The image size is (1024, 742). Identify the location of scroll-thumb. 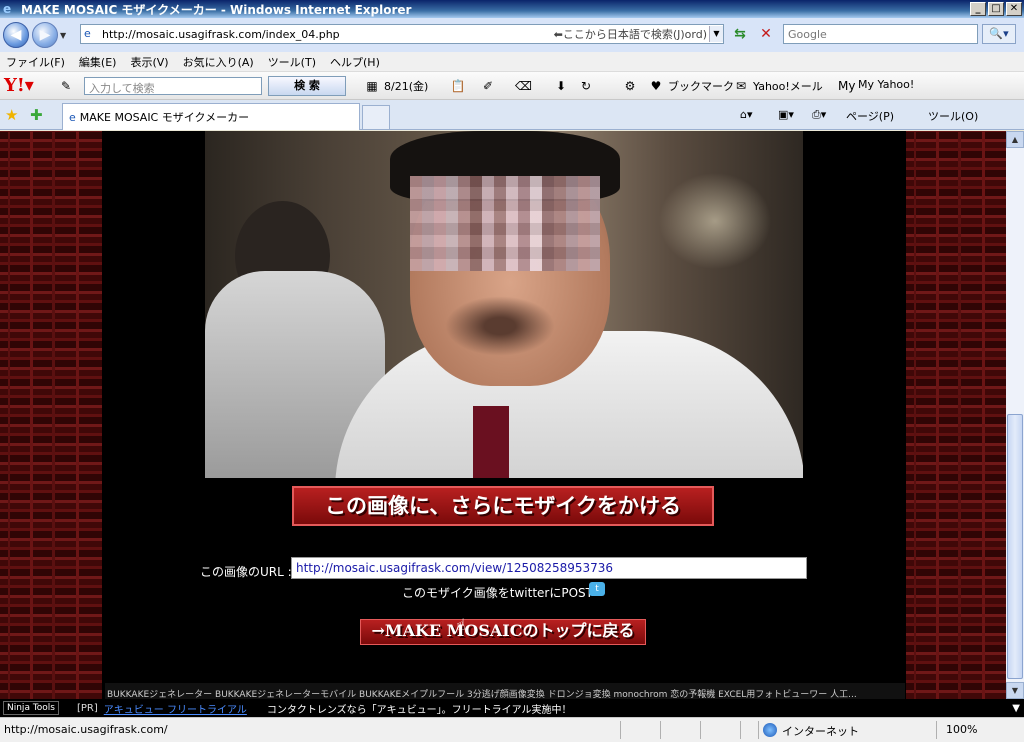
(1015, 546).